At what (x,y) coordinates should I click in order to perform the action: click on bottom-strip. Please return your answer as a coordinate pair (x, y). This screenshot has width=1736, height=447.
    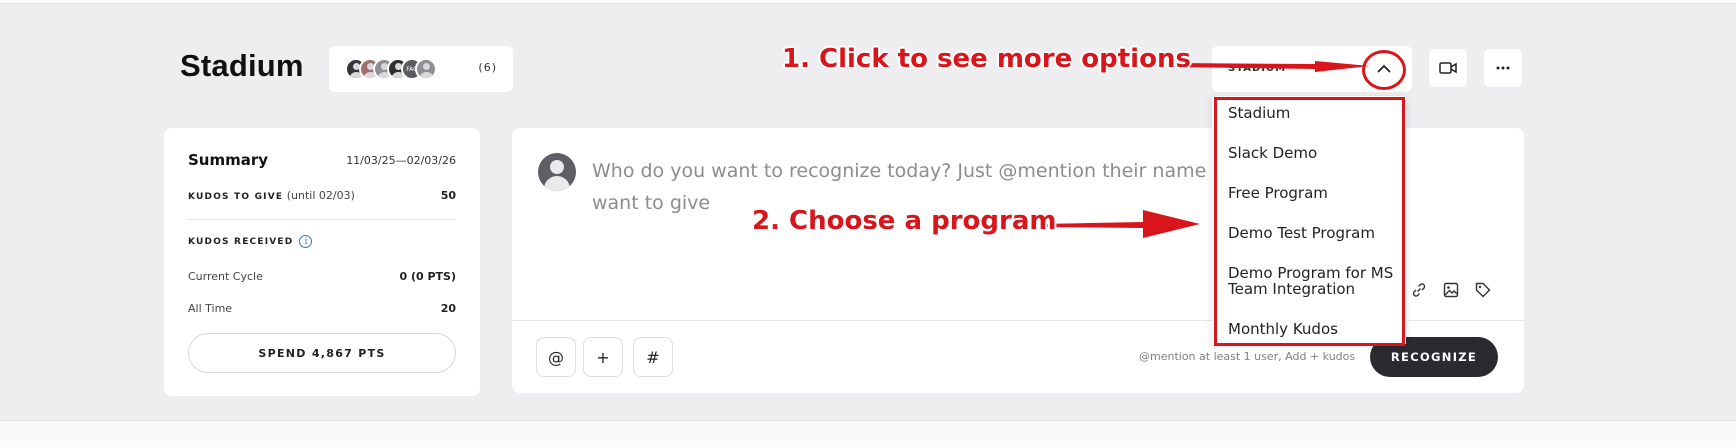
    Looking at the image, I should click on (868, 433).